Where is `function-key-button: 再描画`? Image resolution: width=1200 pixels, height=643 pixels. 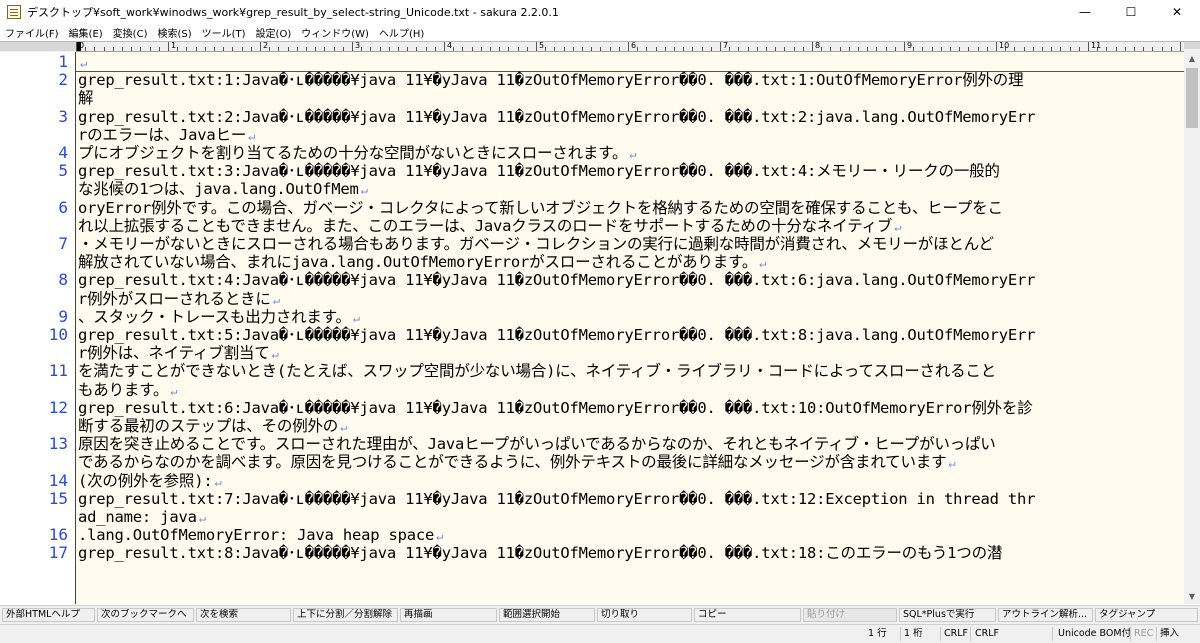 function-key-button: 再描画 is located at coordinates (448, 615).